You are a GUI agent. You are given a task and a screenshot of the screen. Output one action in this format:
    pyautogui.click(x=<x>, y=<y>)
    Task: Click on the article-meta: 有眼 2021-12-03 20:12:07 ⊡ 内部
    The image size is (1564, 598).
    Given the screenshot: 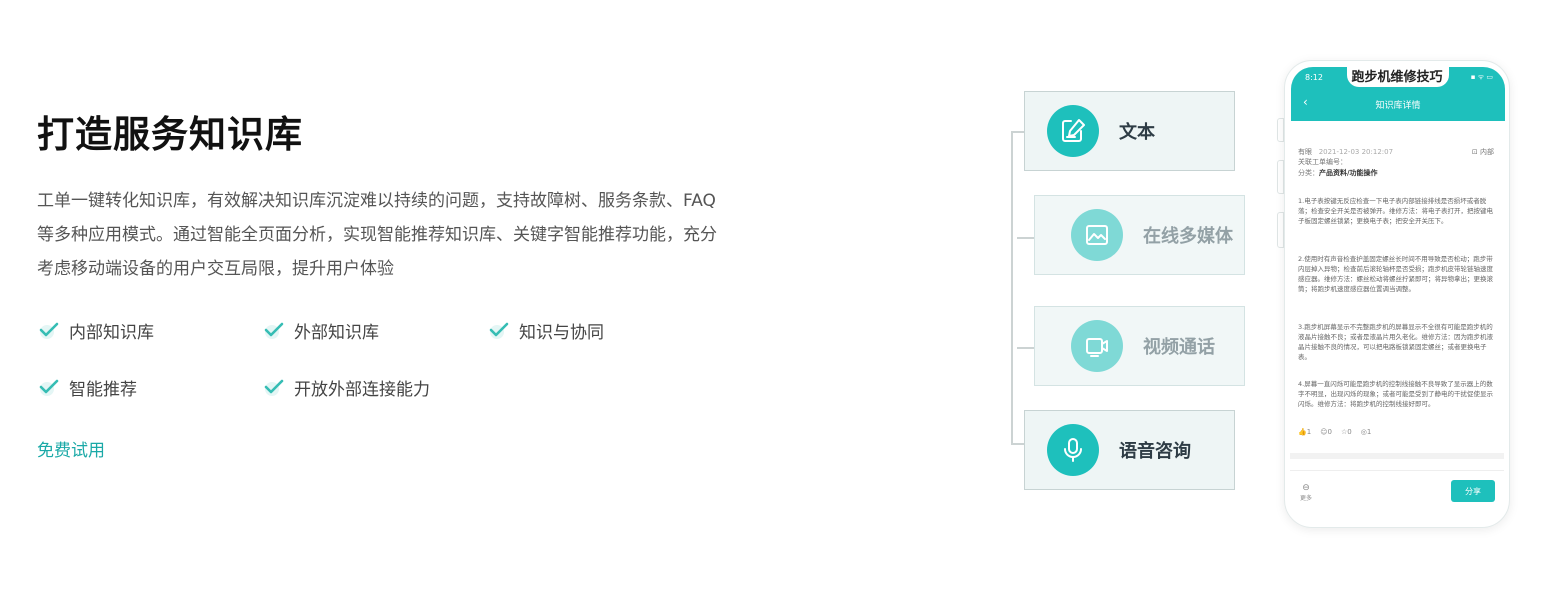 What is the action you would take?
    pyautogui.click(x=1396, y=152)
    